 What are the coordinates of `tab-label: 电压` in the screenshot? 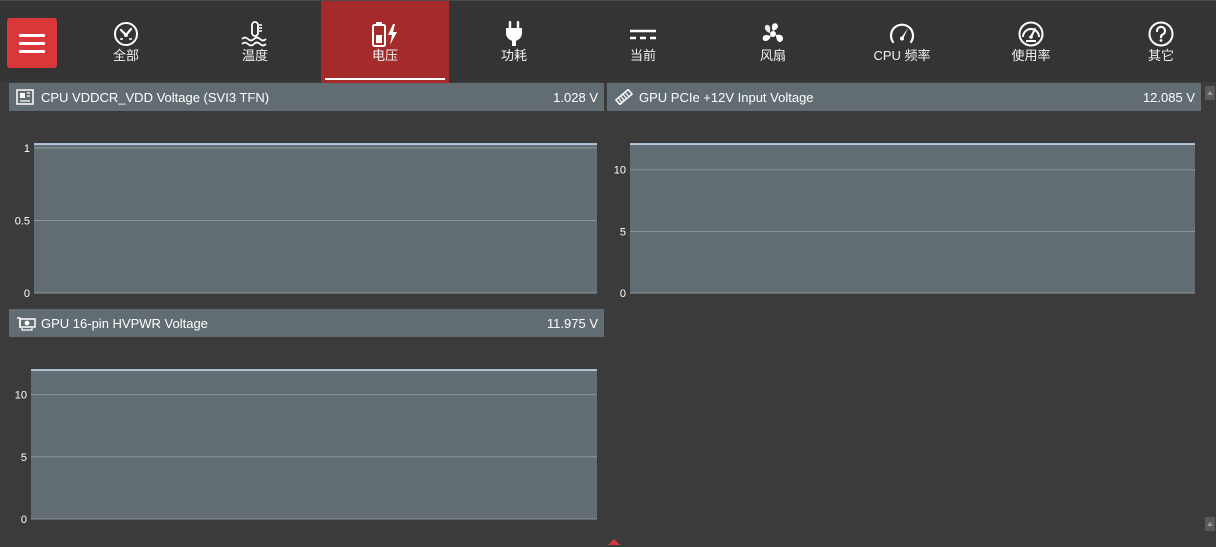 It's located at (384, 55).